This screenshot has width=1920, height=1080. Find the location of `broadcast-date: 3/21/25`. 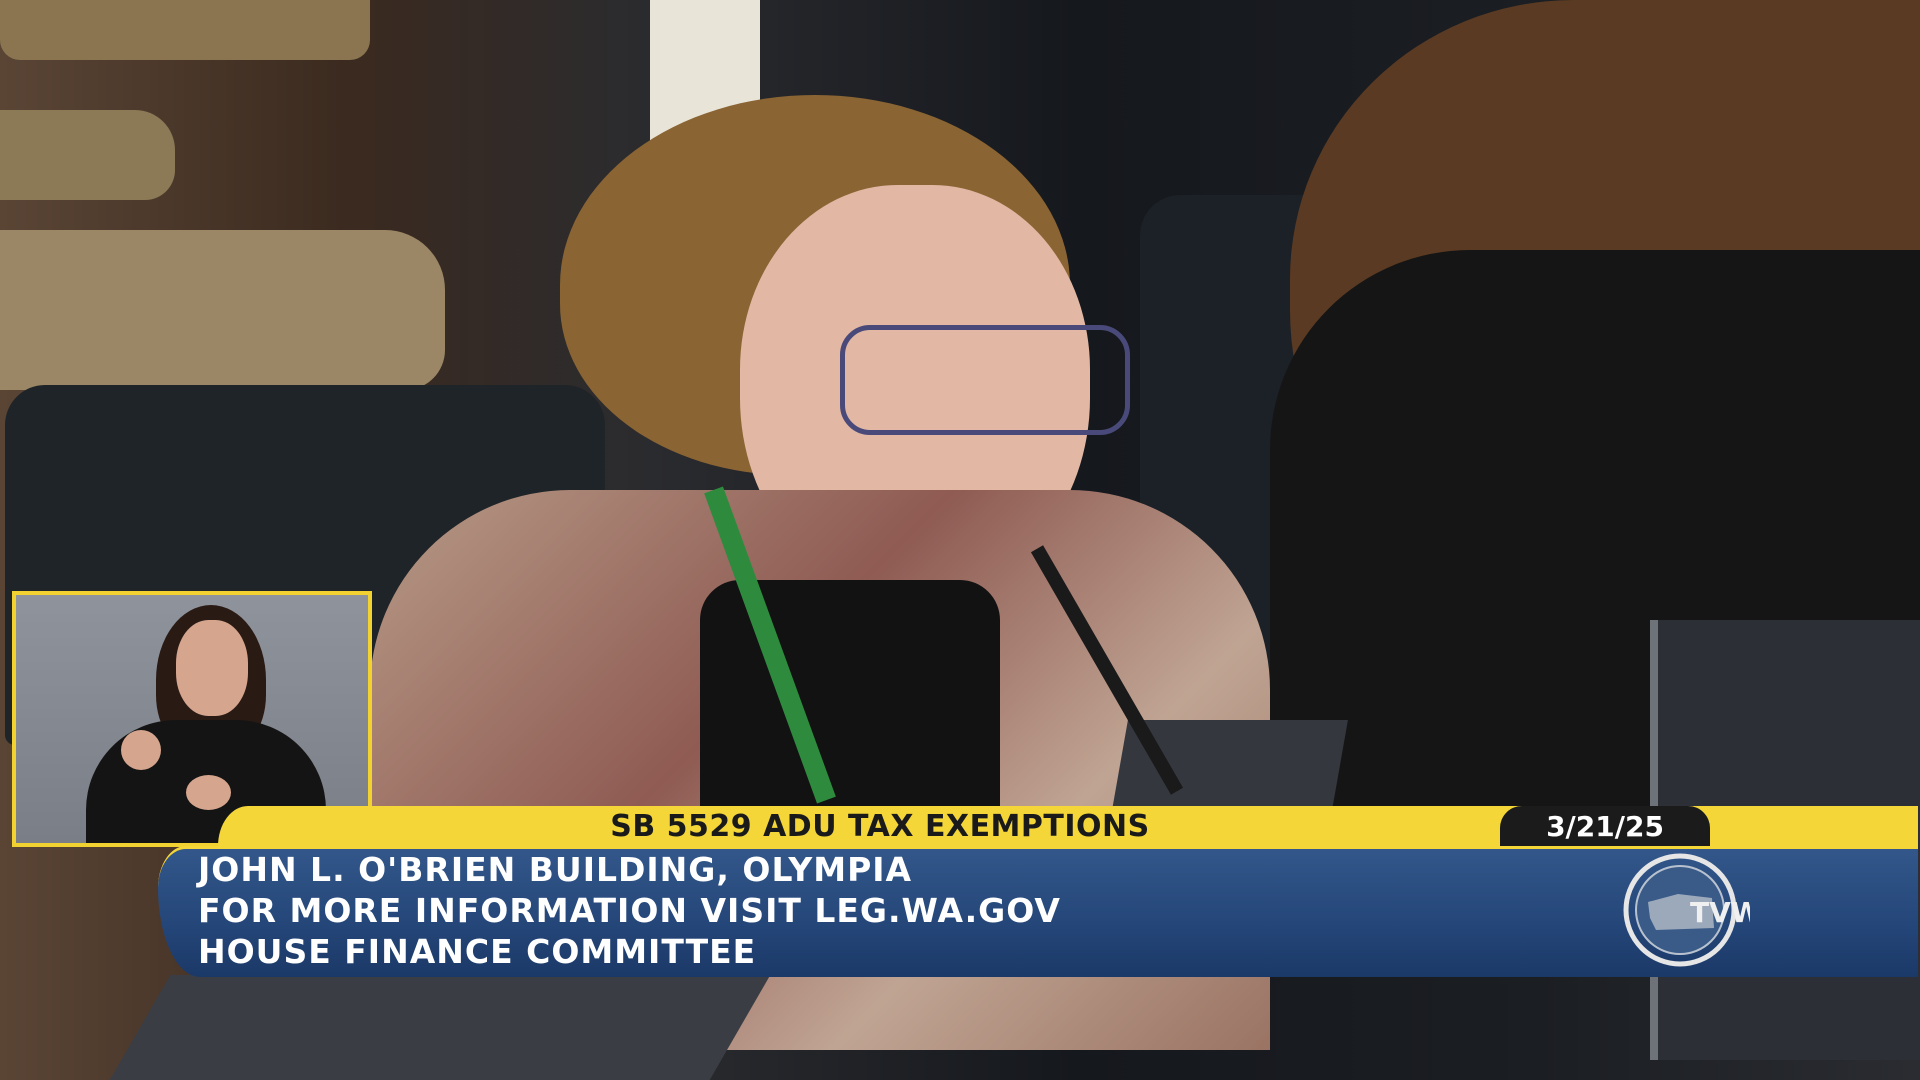

broadcast-date: 3/21/25 is located at coordinates (1605, 826).